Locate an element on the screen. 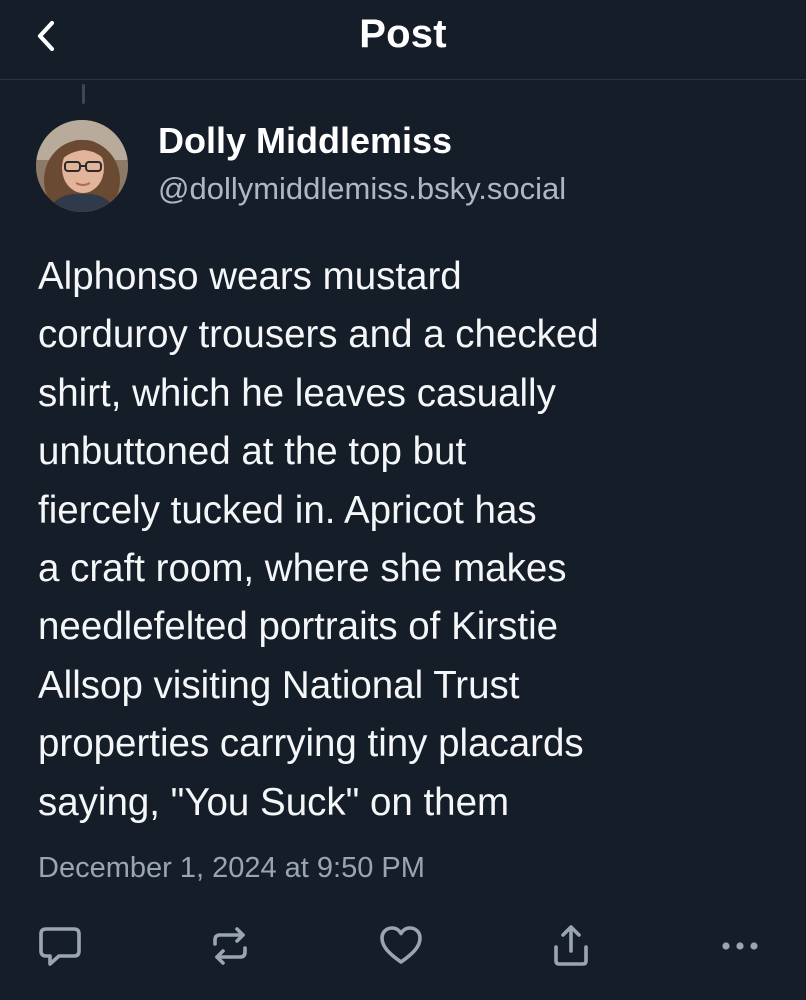  author-name: Dolly Middlemiss is located at coordinates (305, 141).